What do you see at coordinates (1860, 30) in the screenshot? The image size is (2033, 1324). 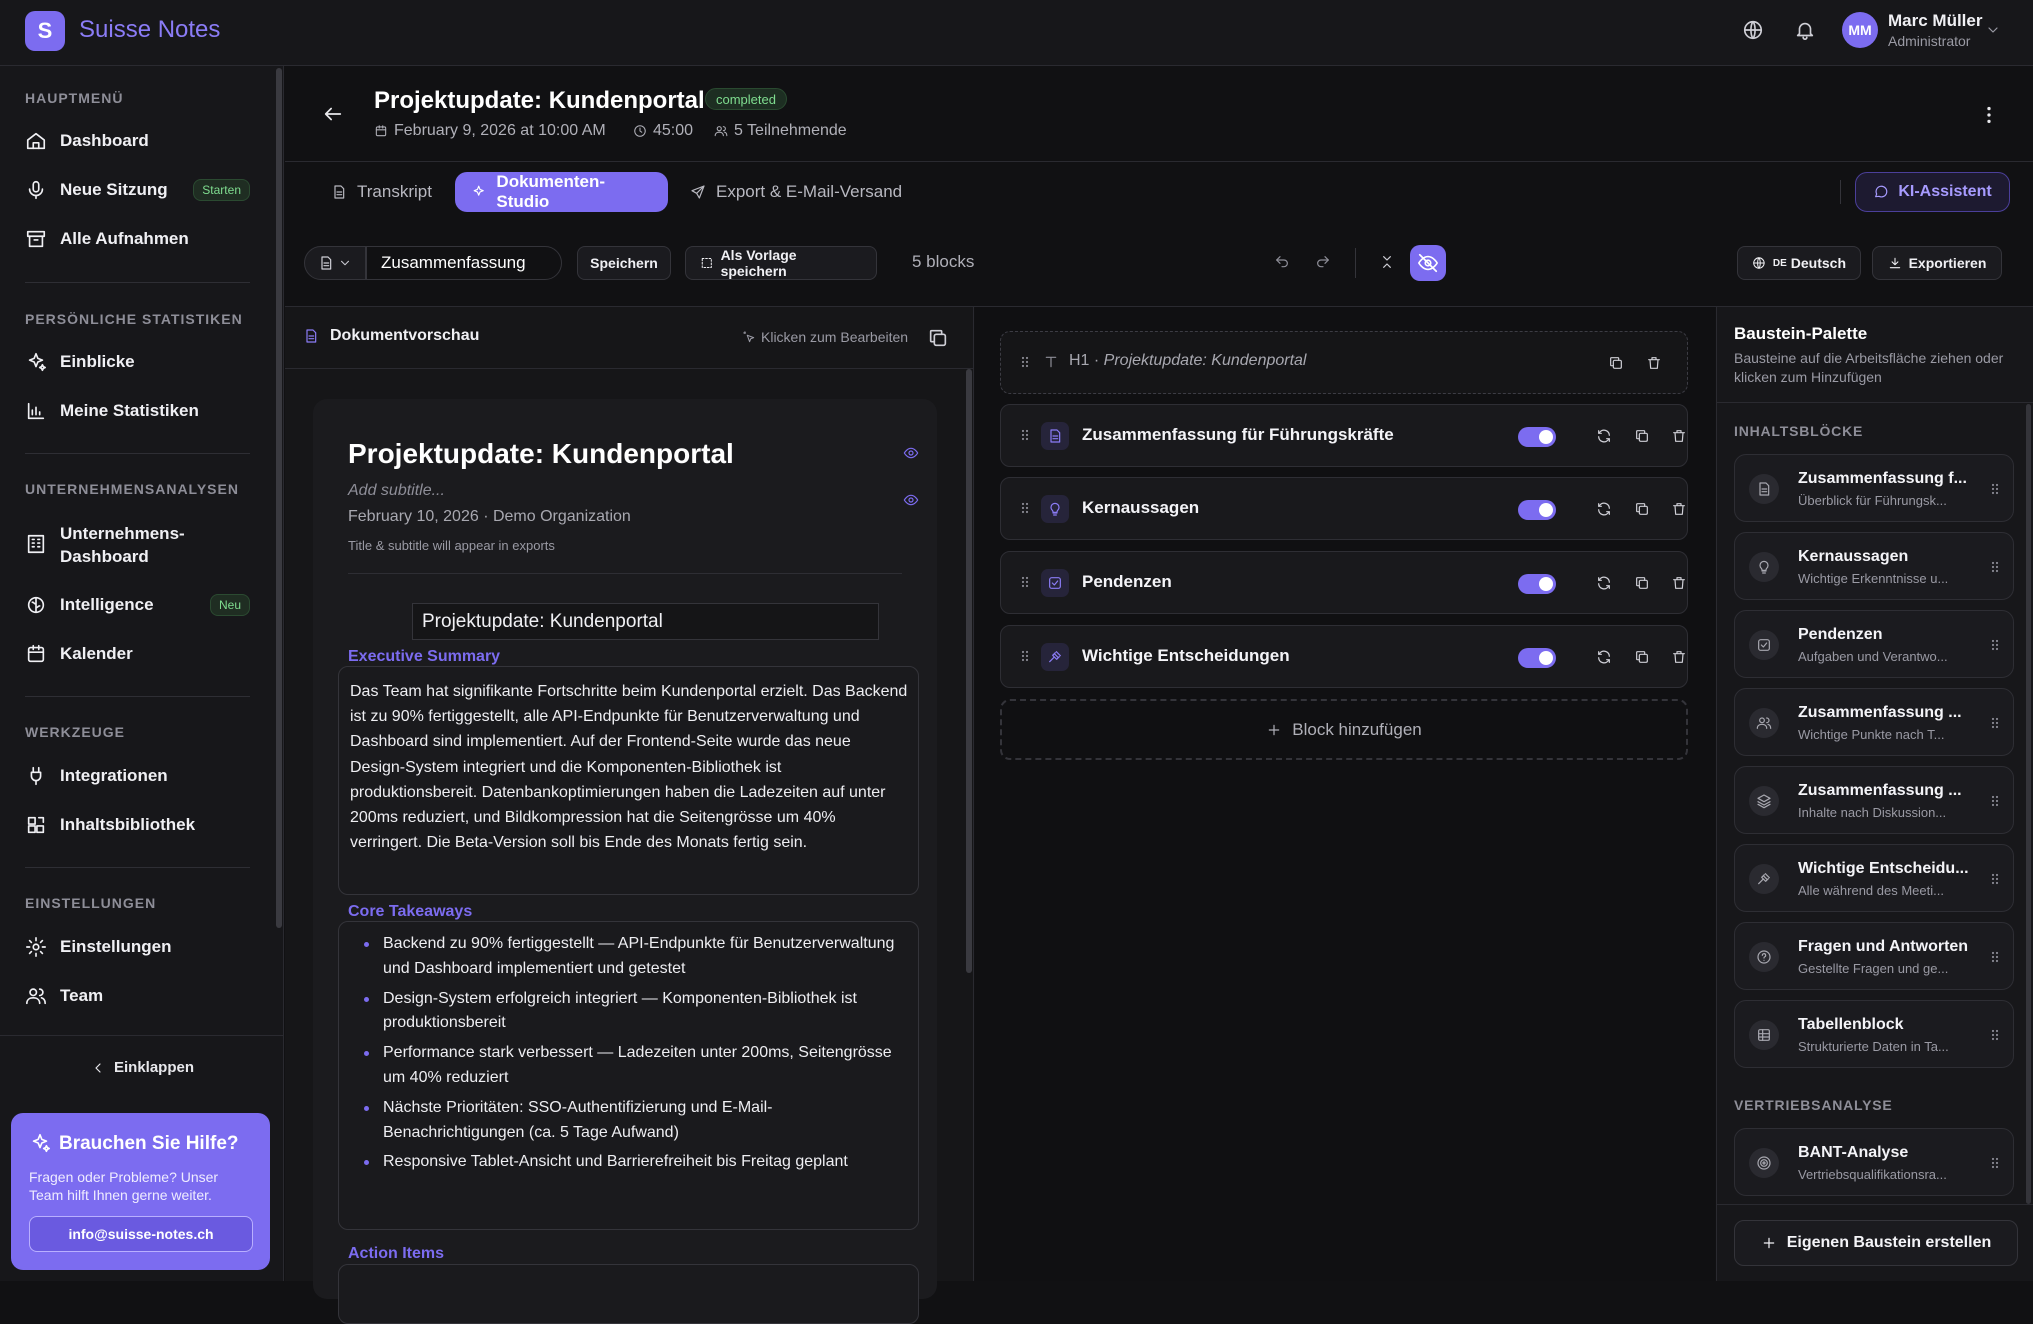 I see `avatar: MM` at bounding box center [1860, 30].